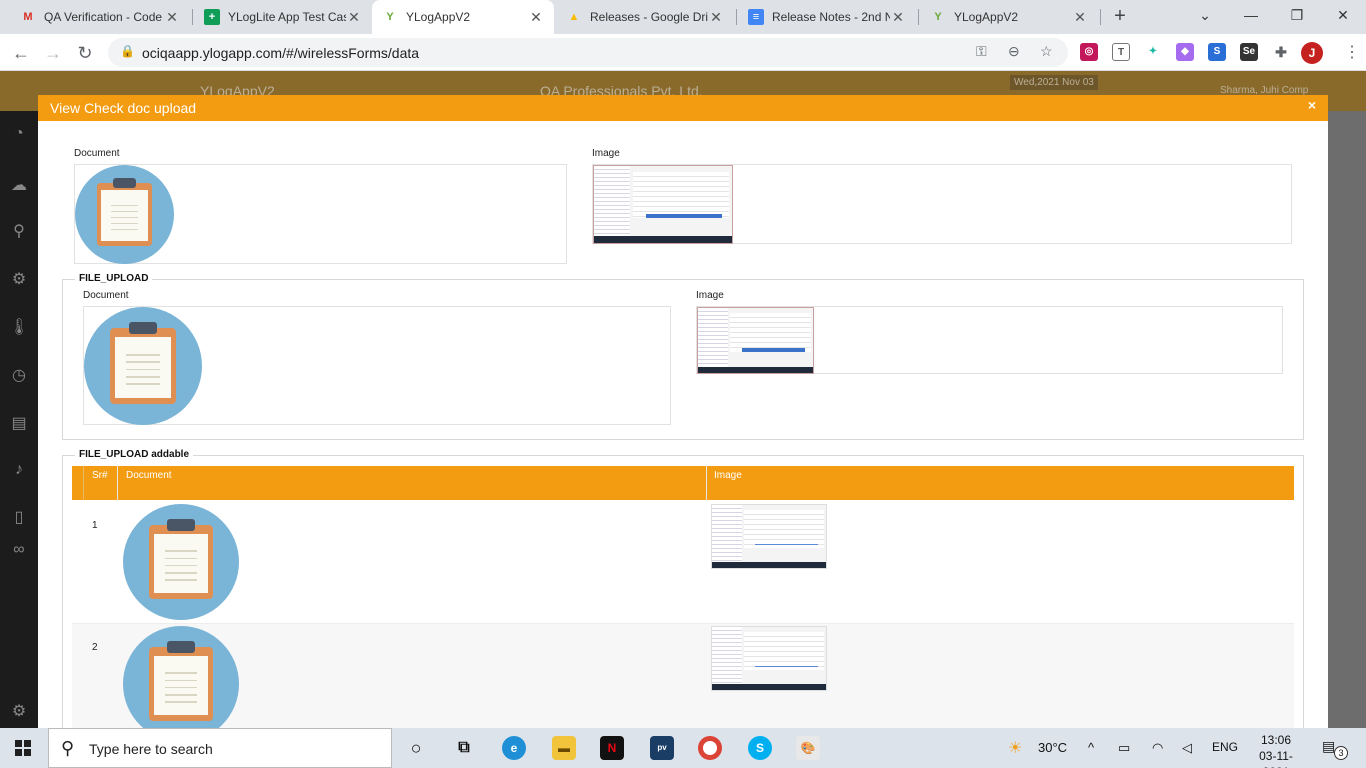 The image size is (1366, 768). What do you see at coordinates (1124, 748) in the screenshot?
I see `battery-icon: ▭` at bounding box center [1124, 748].